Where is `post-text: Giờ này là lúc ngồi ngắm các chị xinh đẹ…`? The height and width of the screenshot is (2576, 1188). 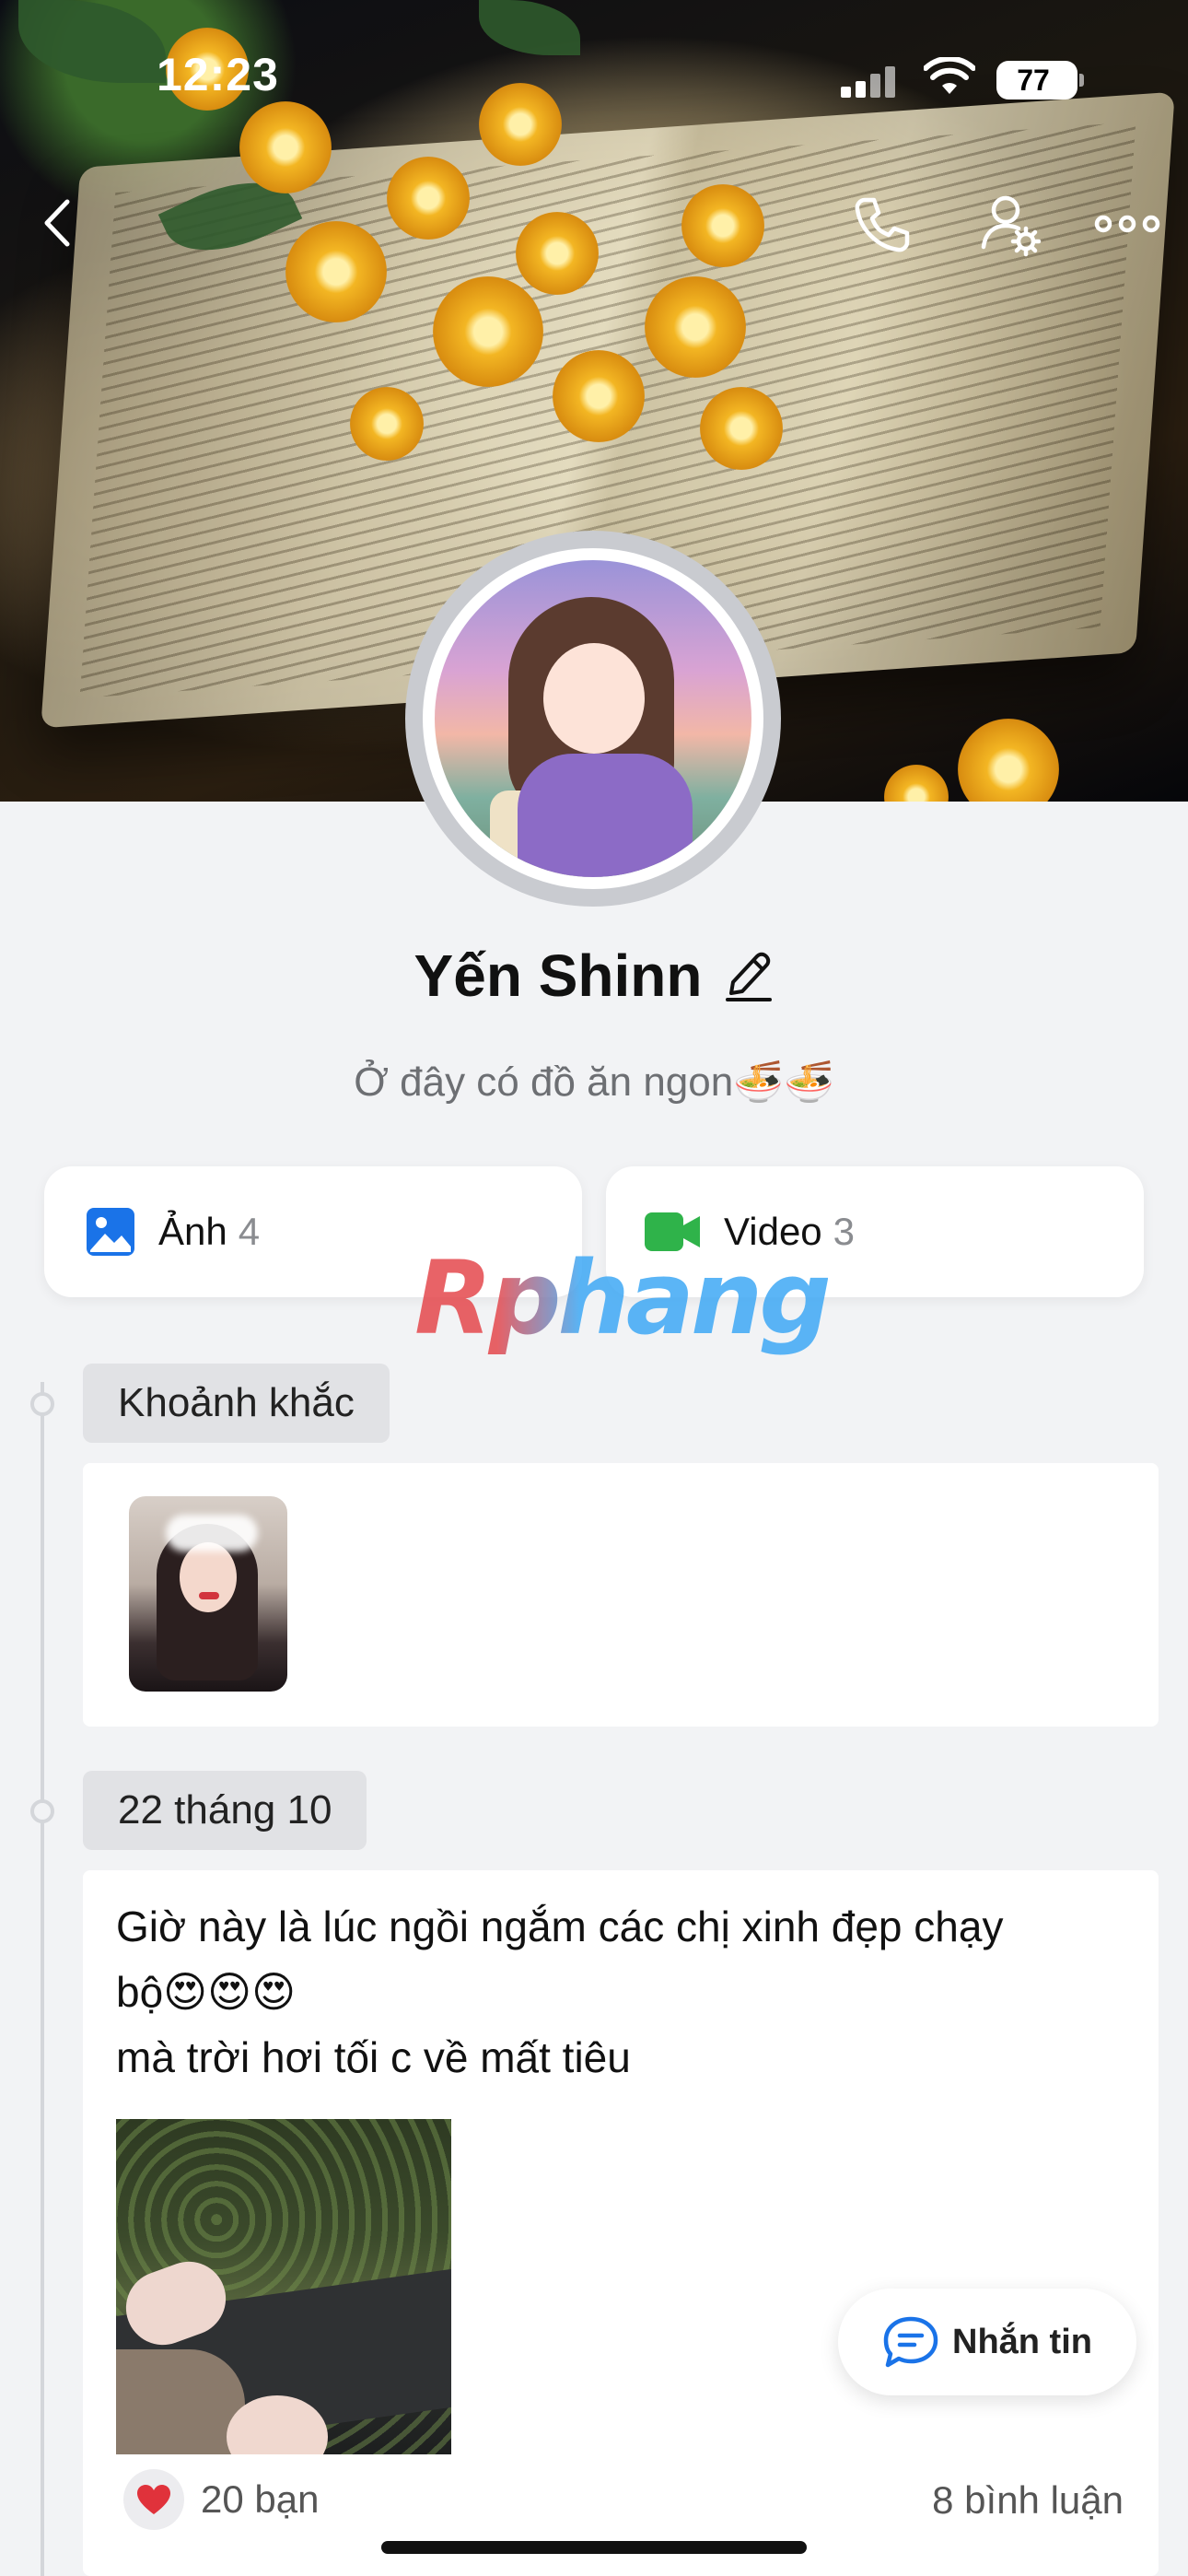
post-text: Giờ này là lúc ngồi ngắm các chị xinh đẹ… is located at coordinates (560, 1992).